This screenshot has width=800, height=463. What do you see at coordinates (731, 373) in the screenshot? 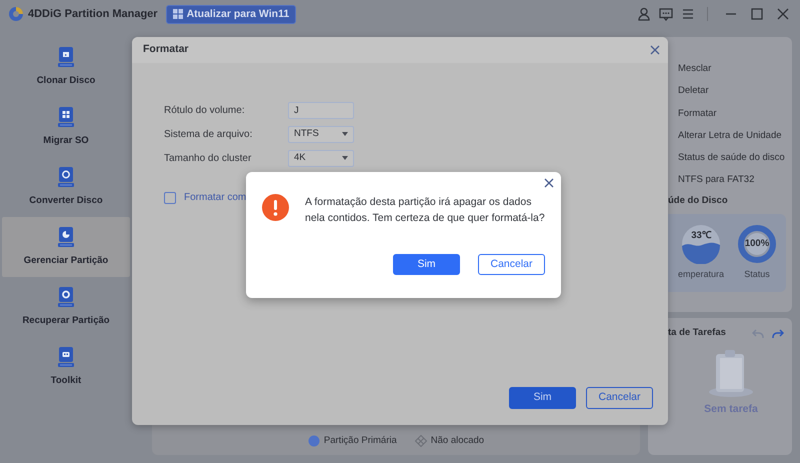
I see `clipboard-drawing` at bounding box center [731, 373].